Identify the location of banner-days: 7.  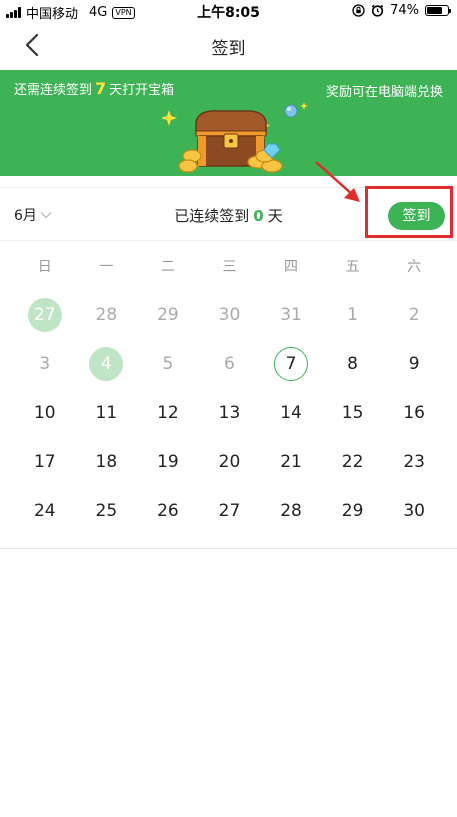
(101, 88).